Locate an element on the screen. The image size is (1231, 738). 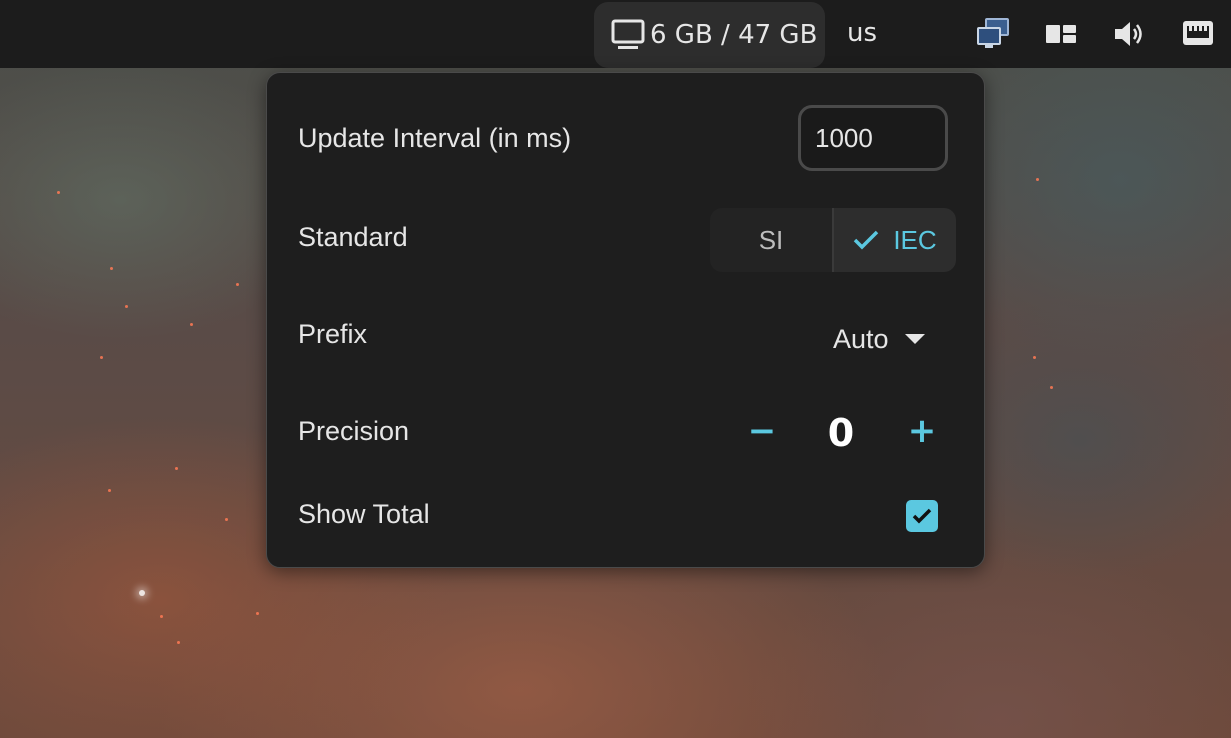
precision-increment-button: + is located at coordinates (922, 431).